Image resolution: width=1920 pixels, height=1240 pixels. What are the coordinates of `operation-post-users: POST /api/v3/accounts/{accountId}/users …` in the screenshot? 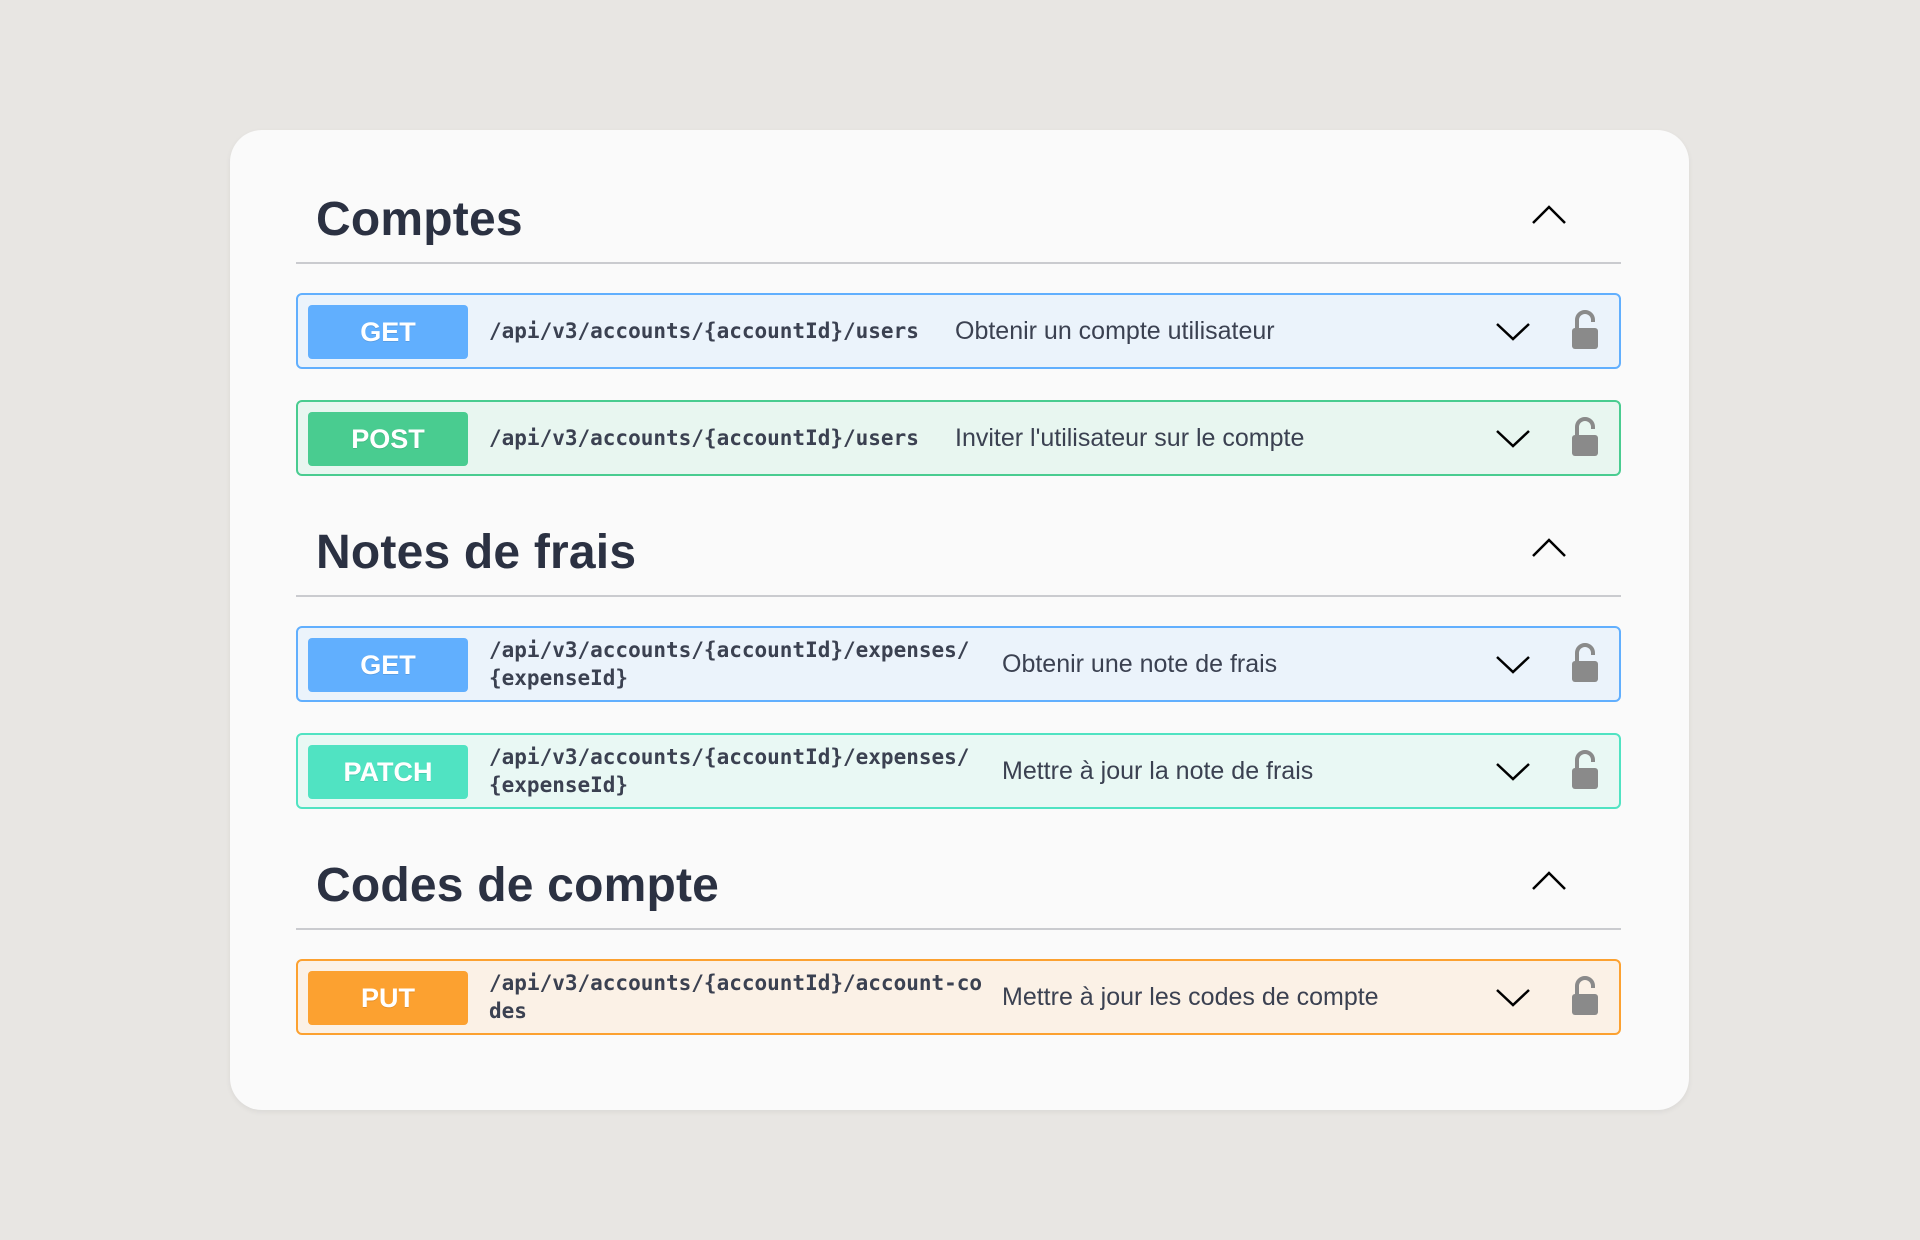 It's located at (958, 438).